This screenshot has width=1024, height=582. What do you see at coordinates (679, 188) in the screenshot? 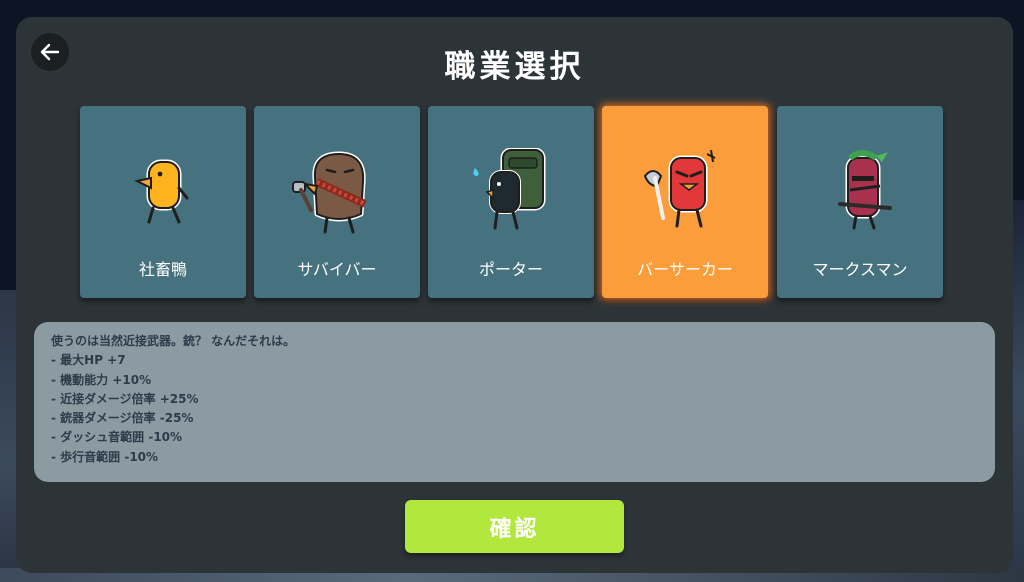
I see `red-berserker-duck-icon` at bounding box center [679, 188].